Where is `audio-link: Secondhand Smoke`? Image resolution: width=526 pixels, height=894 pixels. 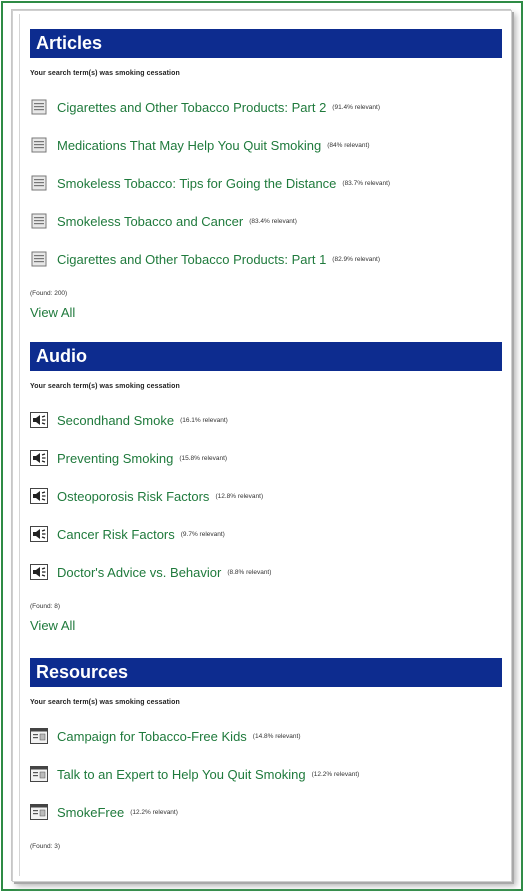 audio-link: Secondhand Smoke is located at coordinates (115, 420).